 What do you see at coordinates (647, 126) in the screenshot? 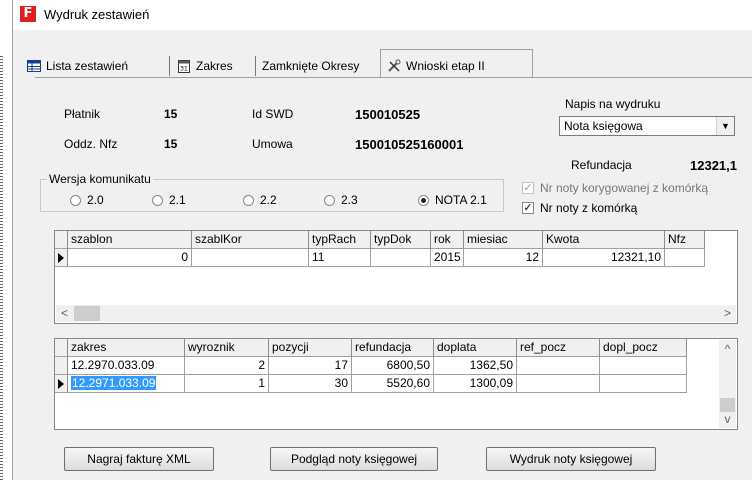
I see `napis-select: Nota księgowa ▼` at bounding box center [647, 126].